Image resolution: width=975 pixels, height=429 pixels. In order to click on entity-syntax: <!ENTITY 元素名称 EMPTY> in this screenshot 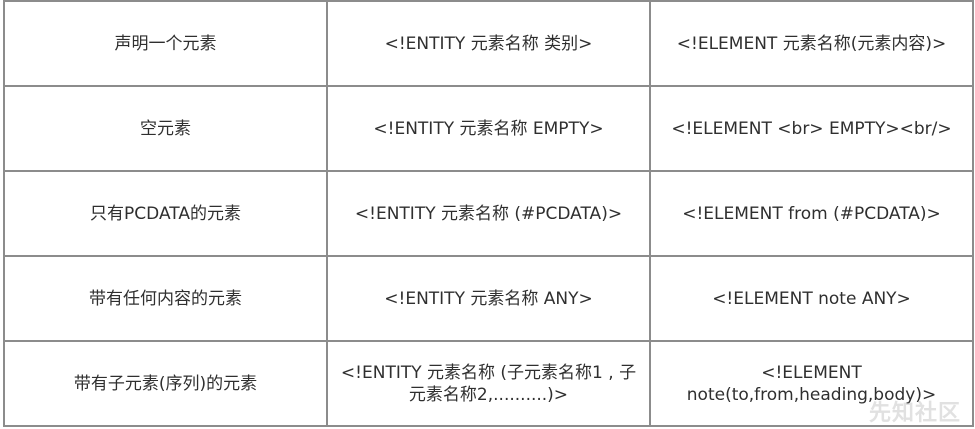, I will do `click(488, 128)`.